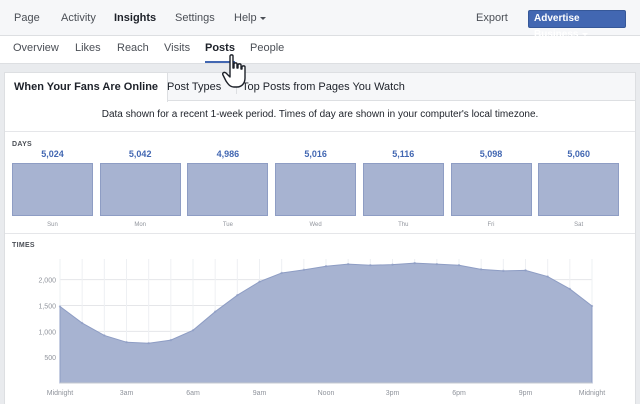 The width and height of the screenshot is (640, 404). Describe the element at coordinates (193, 393) in the screenshot. I see `x-tick-label: 6am` at that location.